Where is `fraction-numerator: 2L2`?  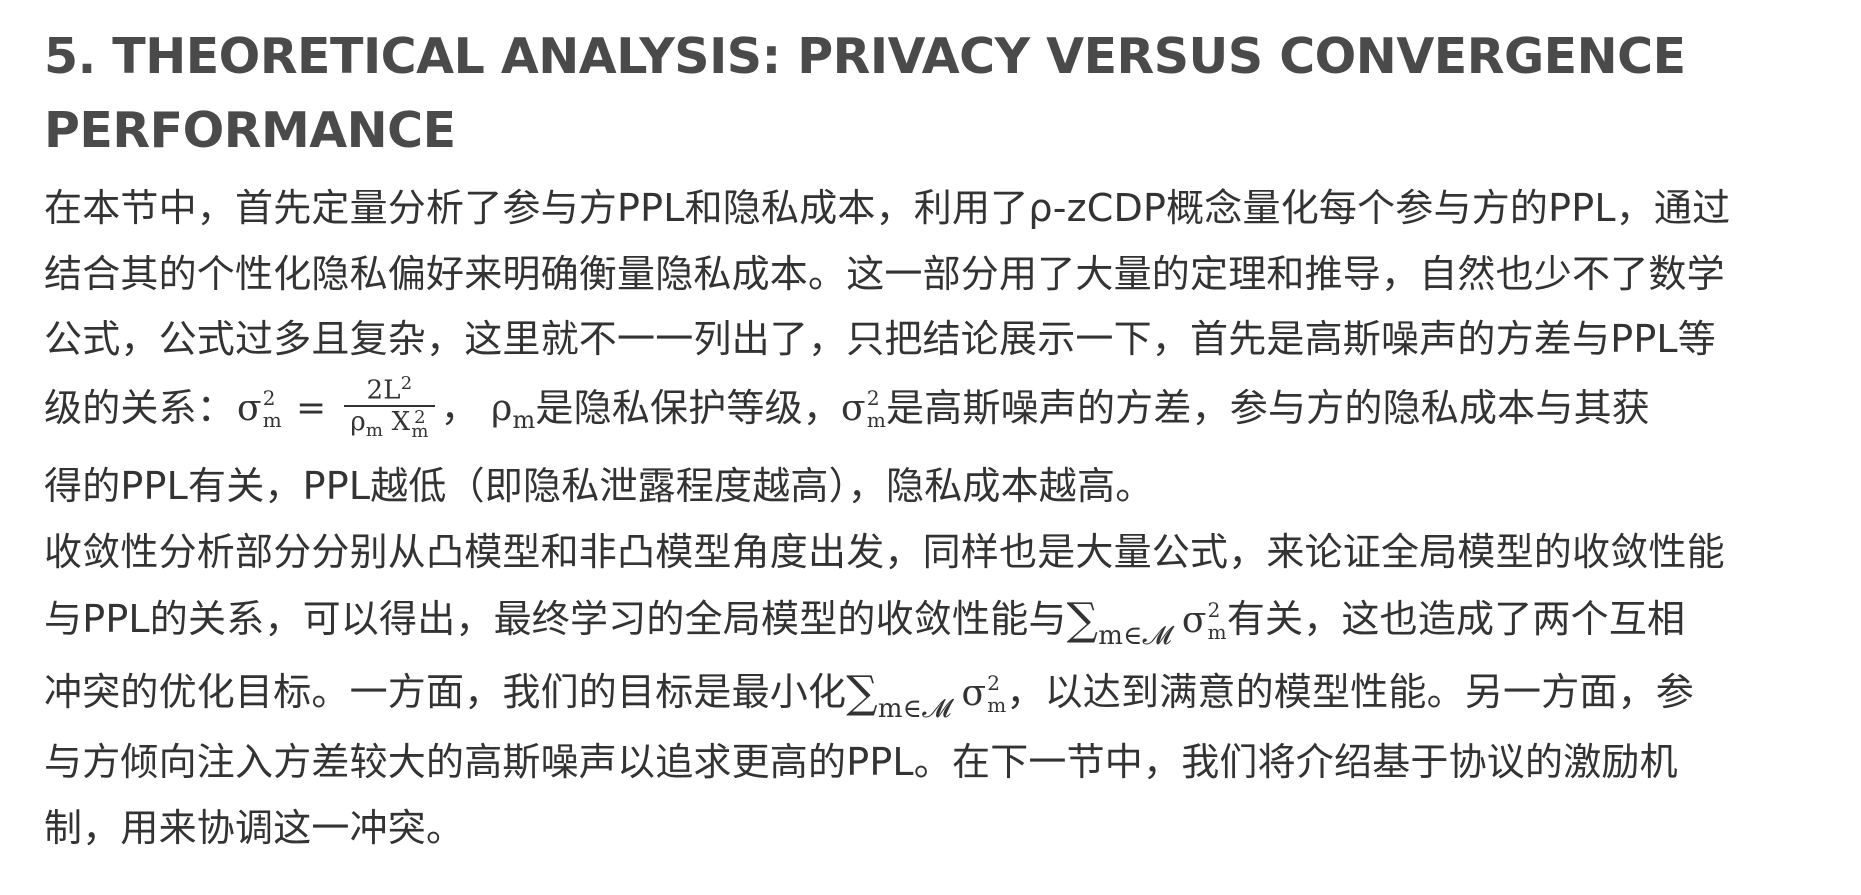 fraction-numerator: 2L2 is located at coordinates (389, 388).